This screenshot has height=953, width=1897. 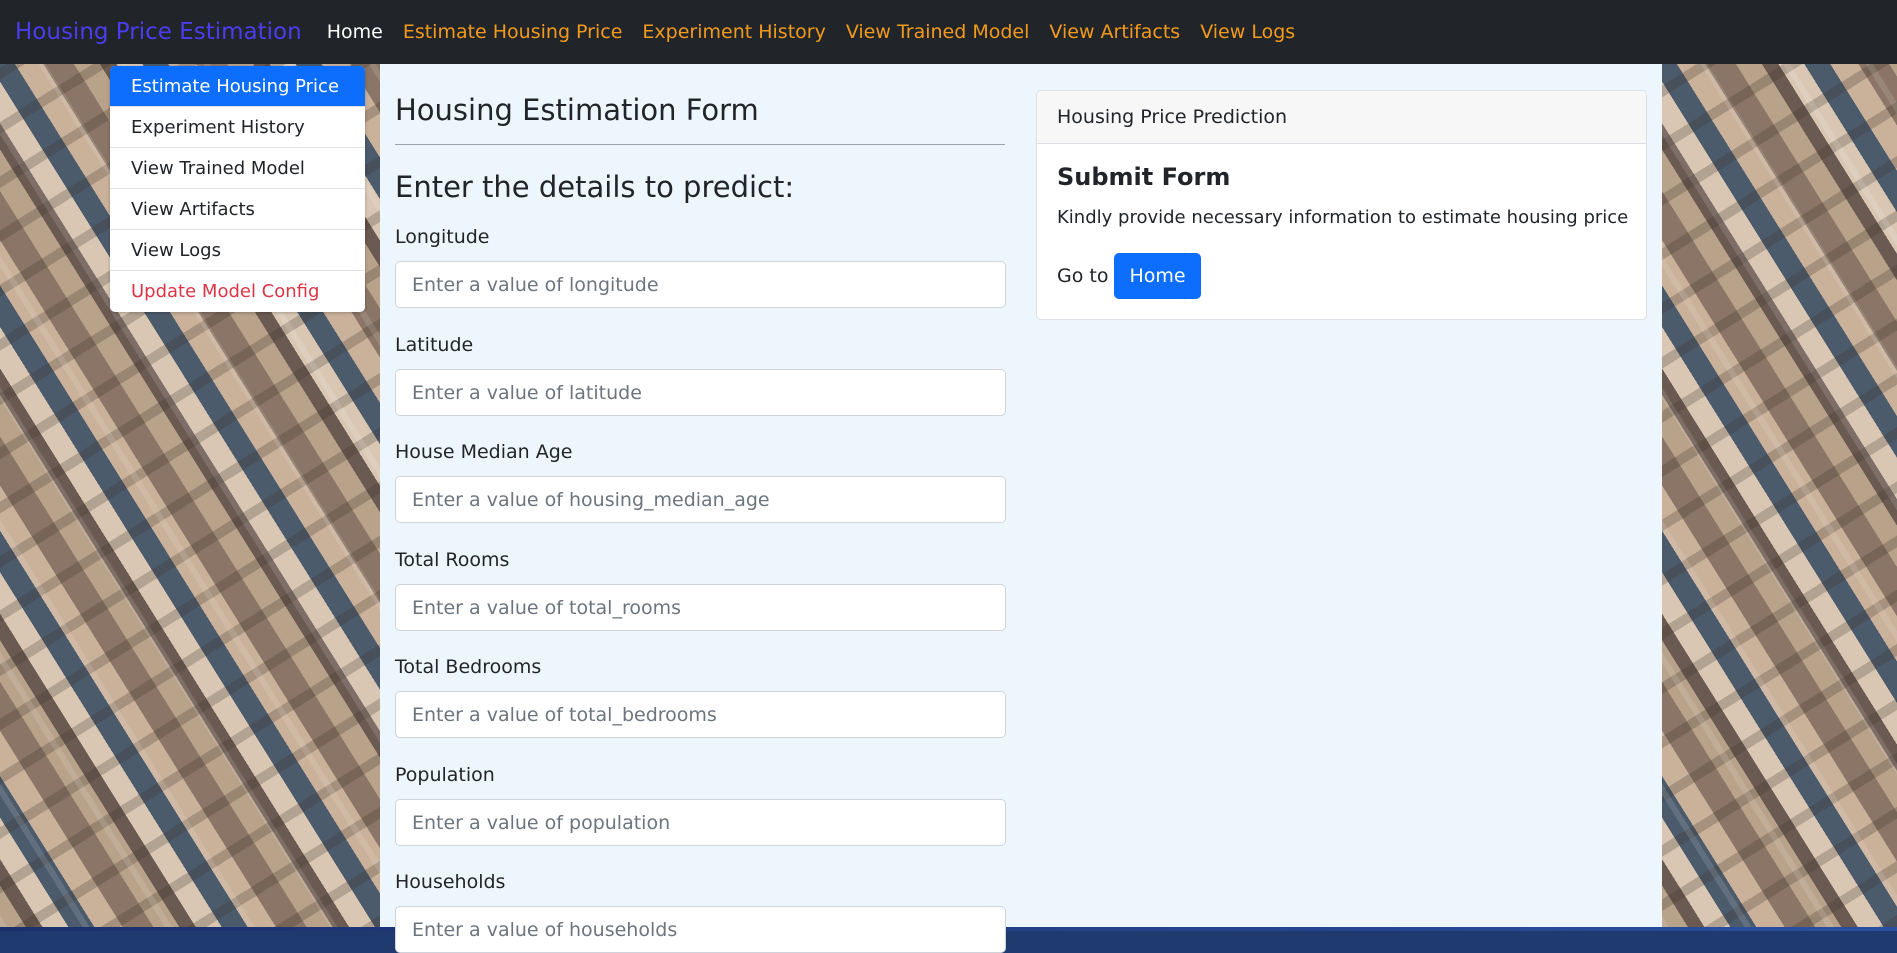 What do you see at coordinates (1779, 495) in the screenshot?
I see `background-aerial-image-right` at bounding box center [1779, 495].